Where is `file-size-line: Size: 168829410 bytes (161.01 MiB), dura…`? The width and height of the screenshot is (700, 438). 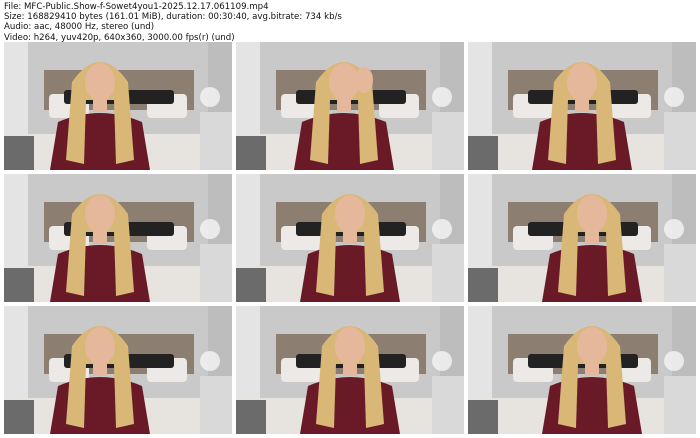
file-size-line: Size: 168829410 bytes (161.01 MiB), dura… is located at coordinates (173, 17).